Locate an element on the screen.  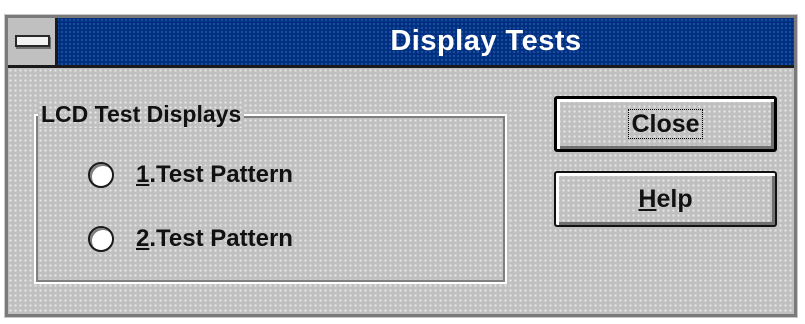
radio-test-pattern-2: 2.Test Pattern is located at coordinates (190, 239).